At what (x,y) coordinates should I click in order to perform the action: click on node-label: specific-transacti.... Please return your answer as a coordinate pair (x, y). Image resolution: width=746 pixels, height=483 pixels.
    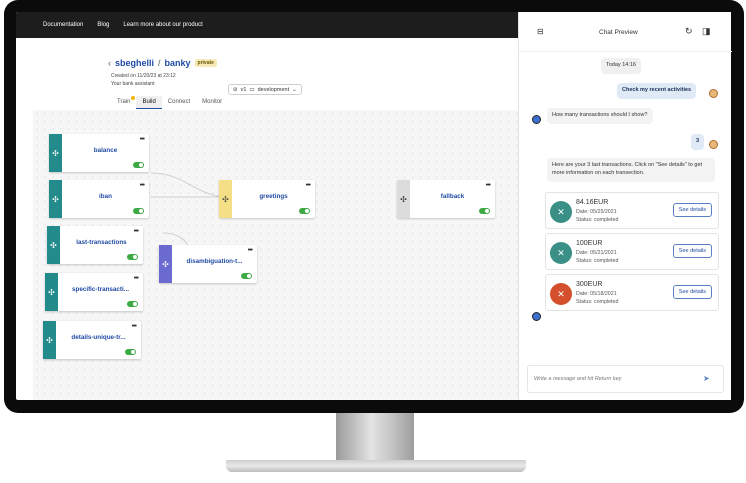
    Looking at the image, I should click on (100, 289).